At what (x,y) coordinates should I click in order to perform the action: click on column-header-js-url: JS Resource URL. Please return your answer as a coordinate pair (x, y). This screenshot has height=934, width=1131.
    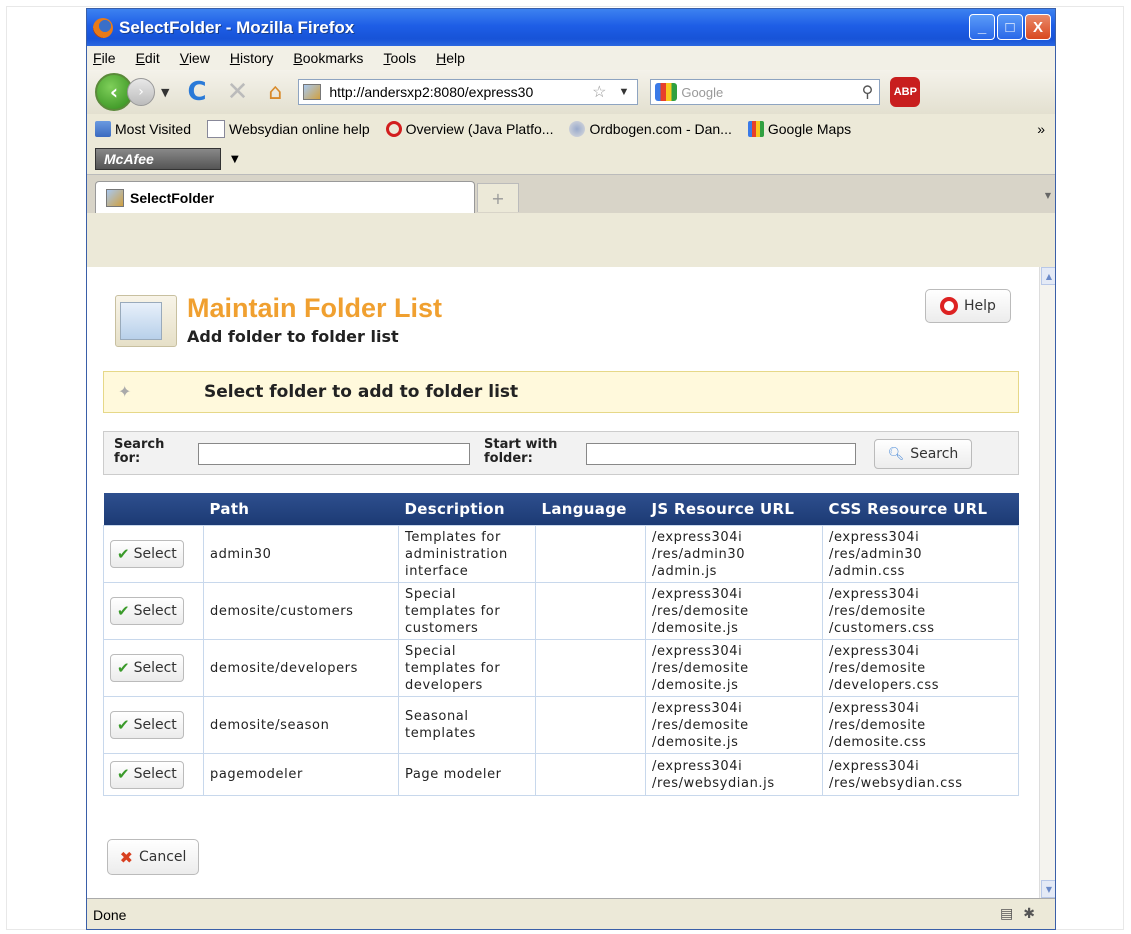
    Looking at the image, I should click on (734, 509).